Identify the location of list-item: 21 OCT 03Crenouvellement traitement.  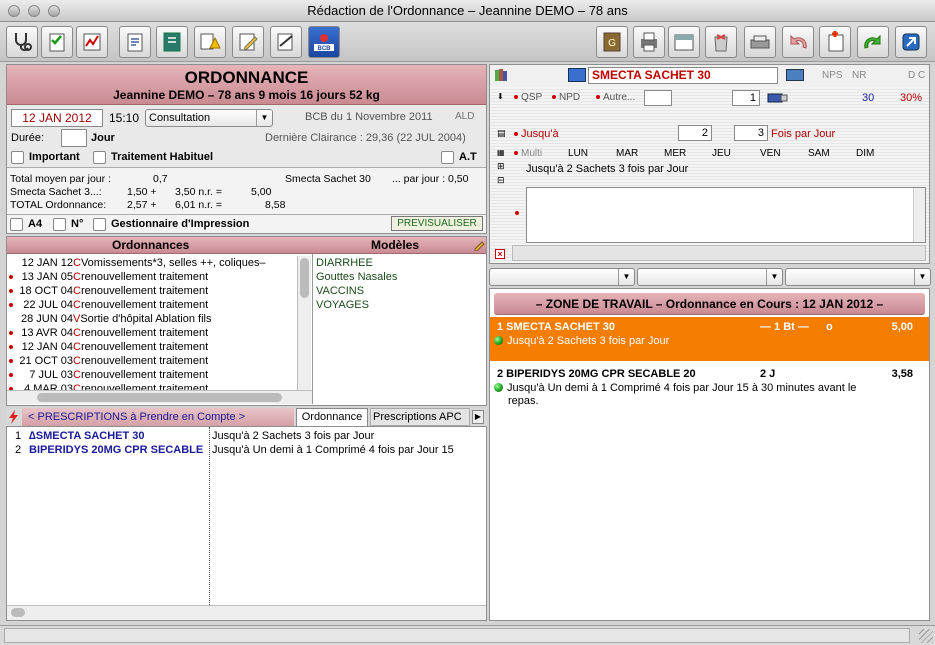
(107, 361).